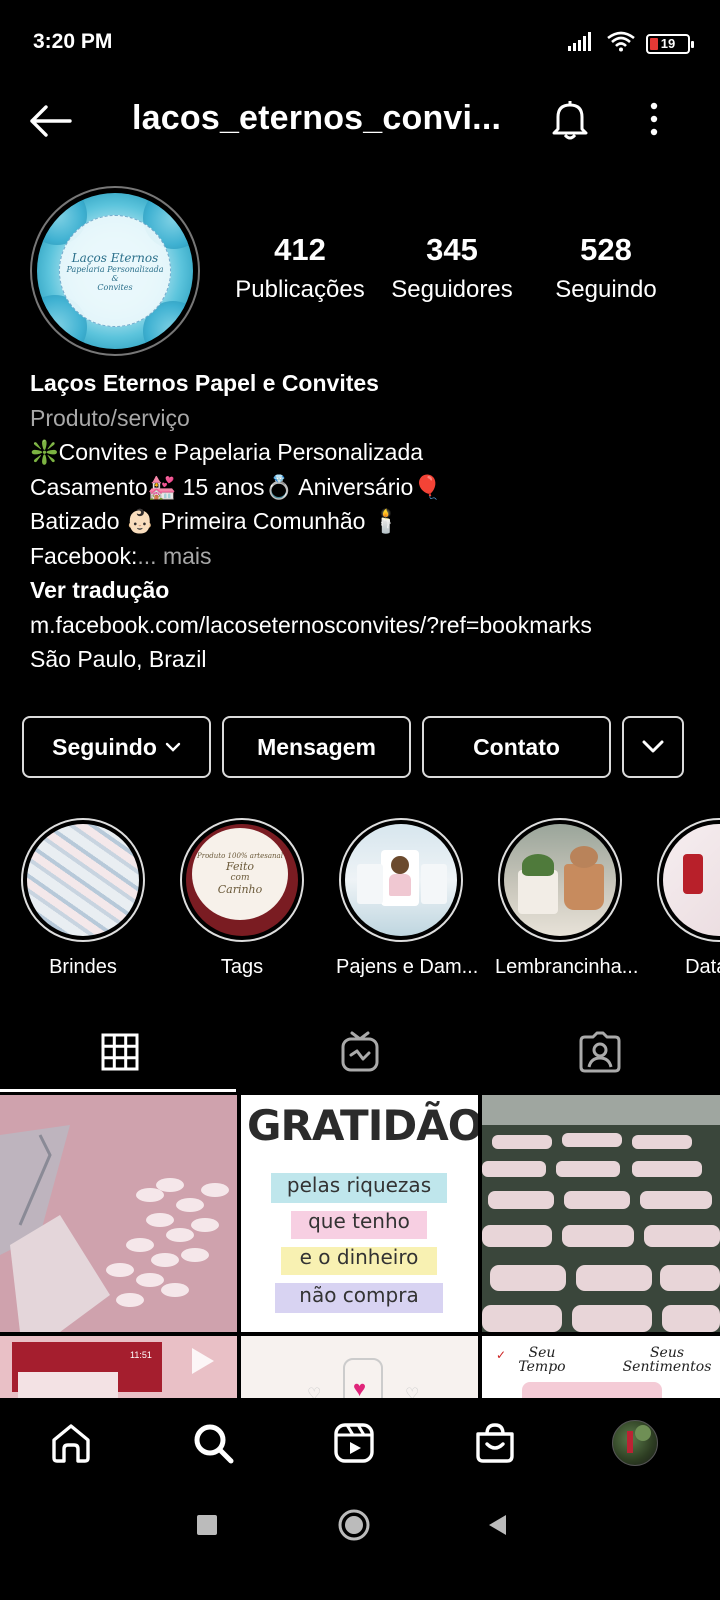 The height and width of the screenshot is (1600, 720). What do you see at coordinates (606, 268) in the screenshot?
I see `stat-following: 528 Seguindo` at bounding box center [606, 268].